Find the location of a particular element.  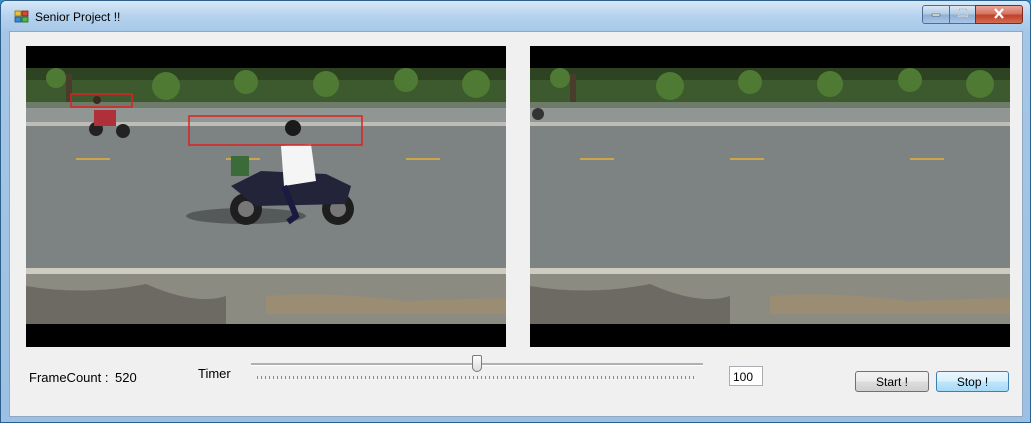

frame-count-value: 520 is located at coordinates (126, 377).